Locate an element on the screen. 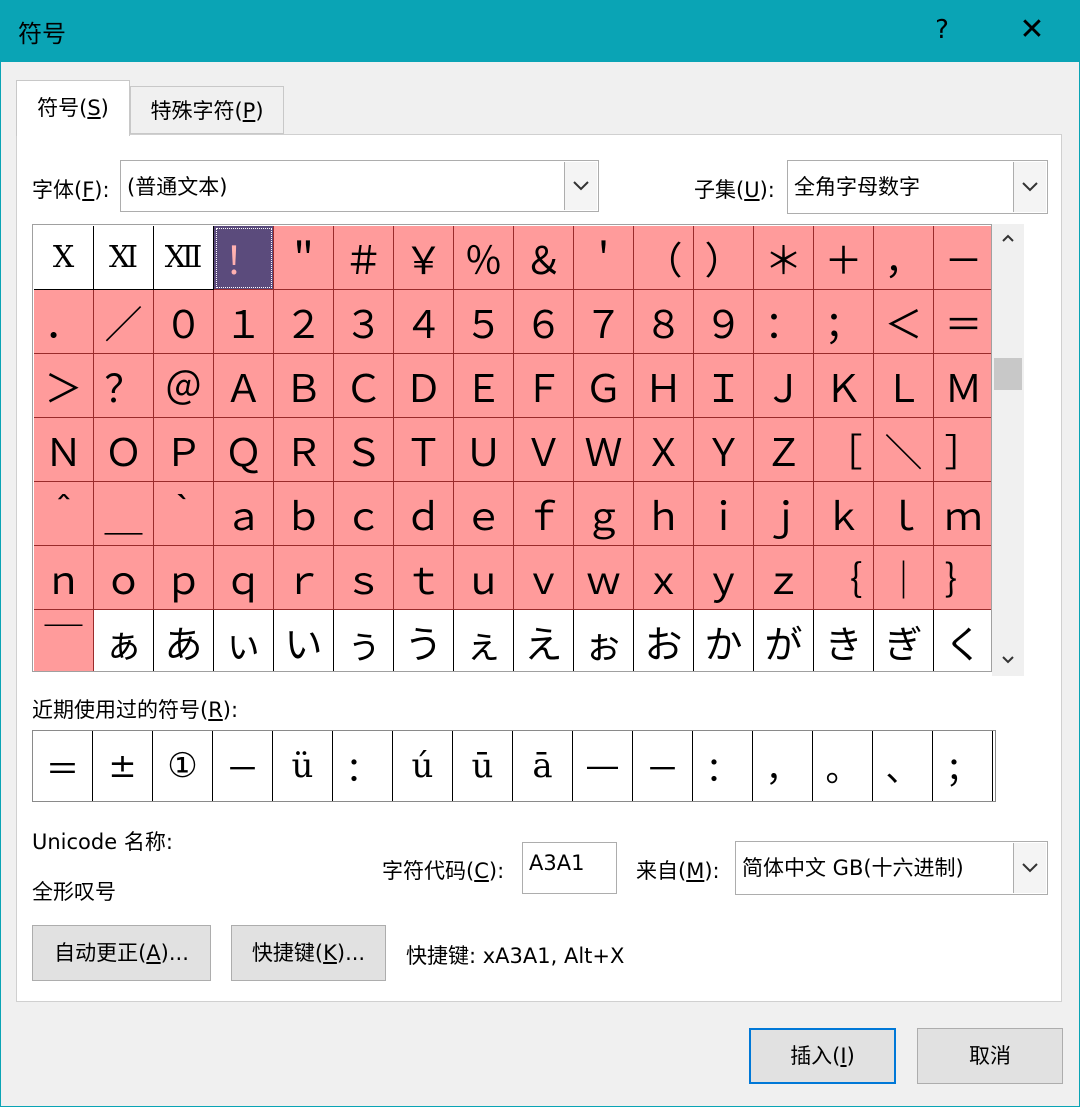 The image size is (1080, 1107). subset-select: 全角字母数字 is located at coordinates (917, 187).